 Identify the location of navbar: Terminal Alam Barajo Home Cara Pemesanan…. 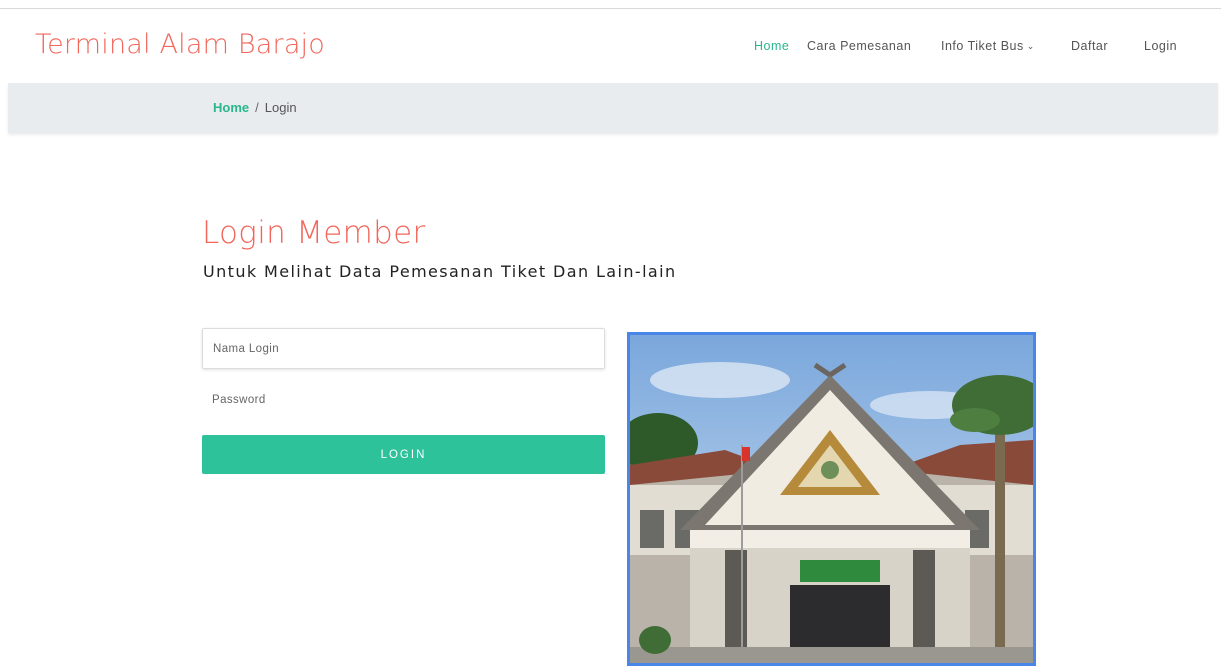
(610, 46).